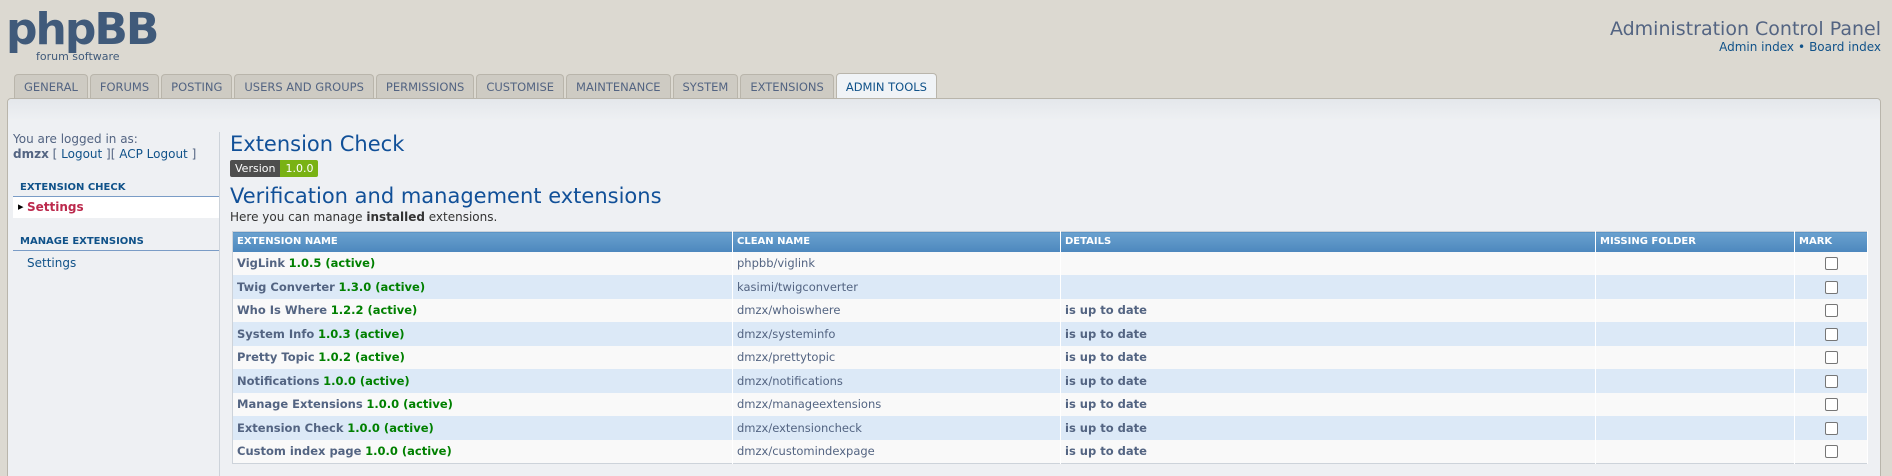  What do you see at coordinates (896, 241) in the screenshot?
I see `col-clean-name: Clean name` at bounding box center [896, 241].